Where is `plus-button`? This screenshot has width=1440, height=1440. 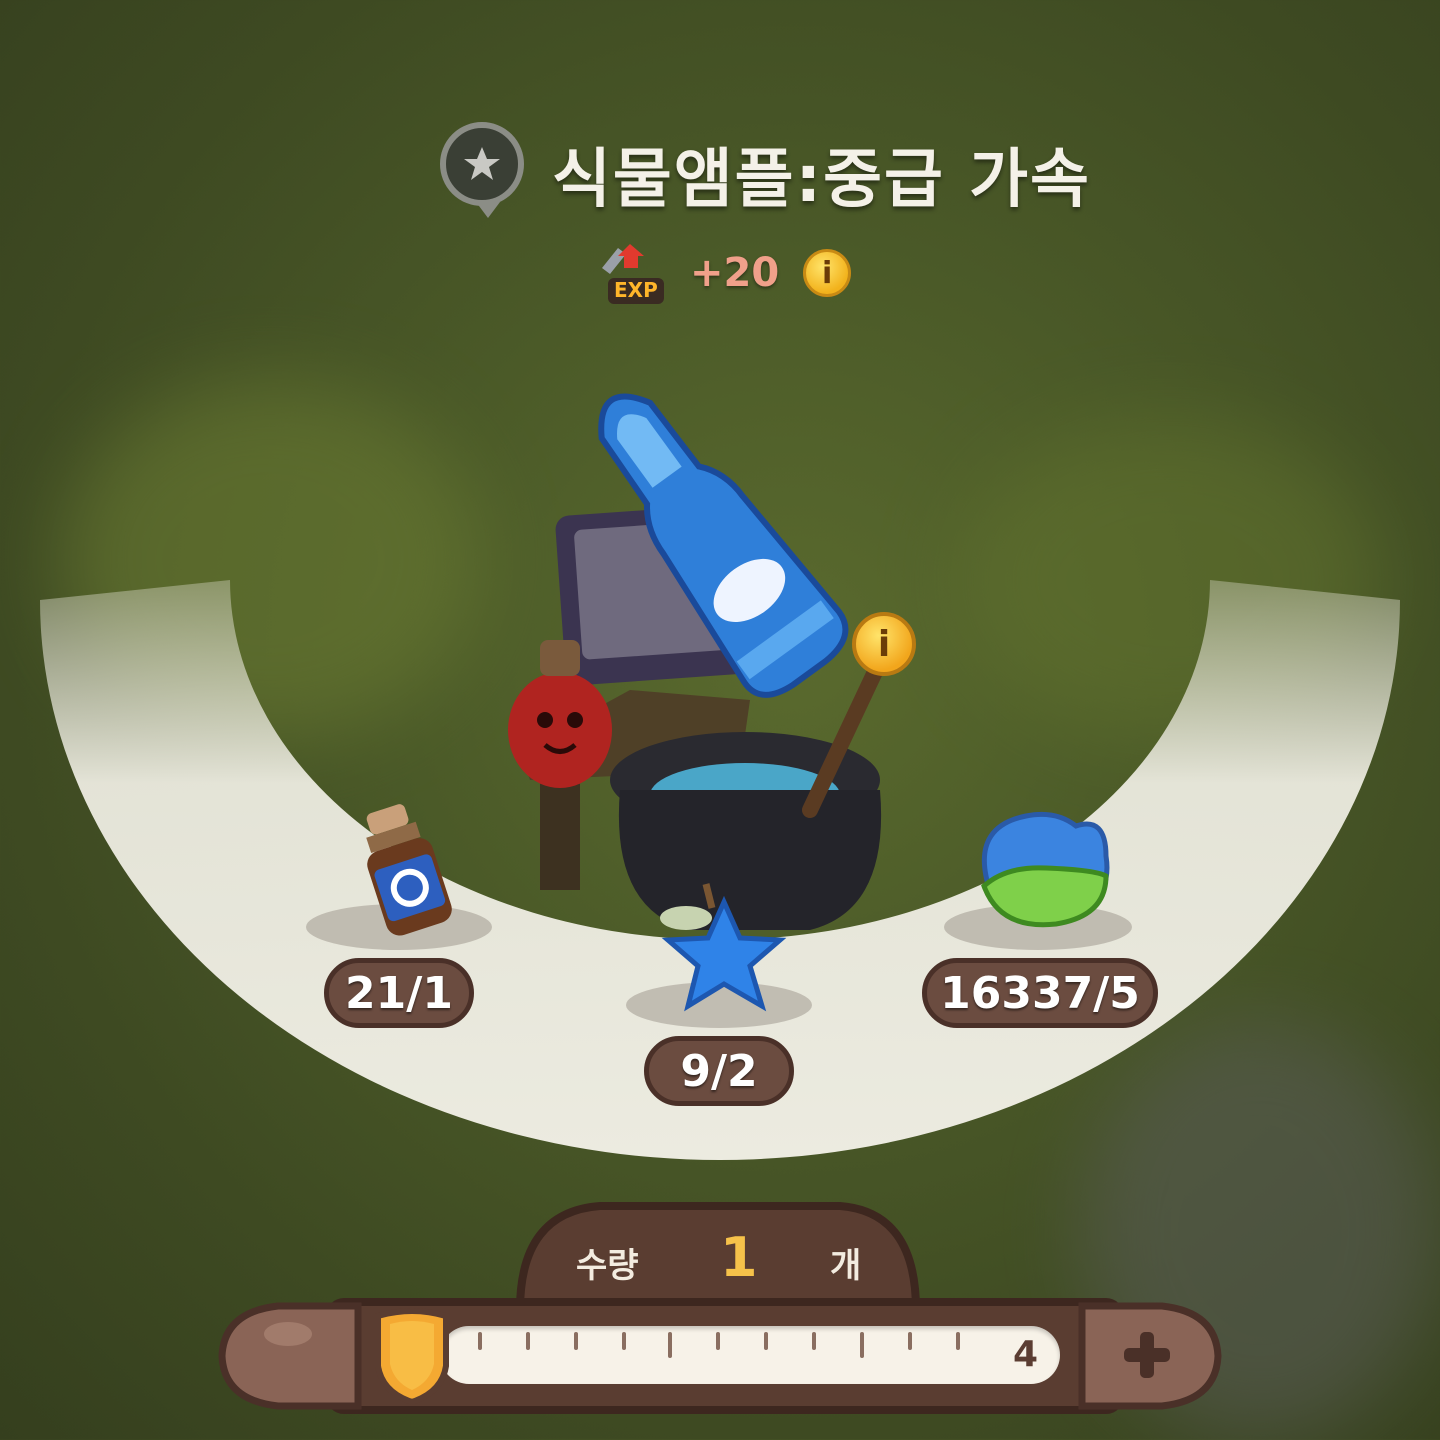 plus-button is located at coordinates (1147, 1356).